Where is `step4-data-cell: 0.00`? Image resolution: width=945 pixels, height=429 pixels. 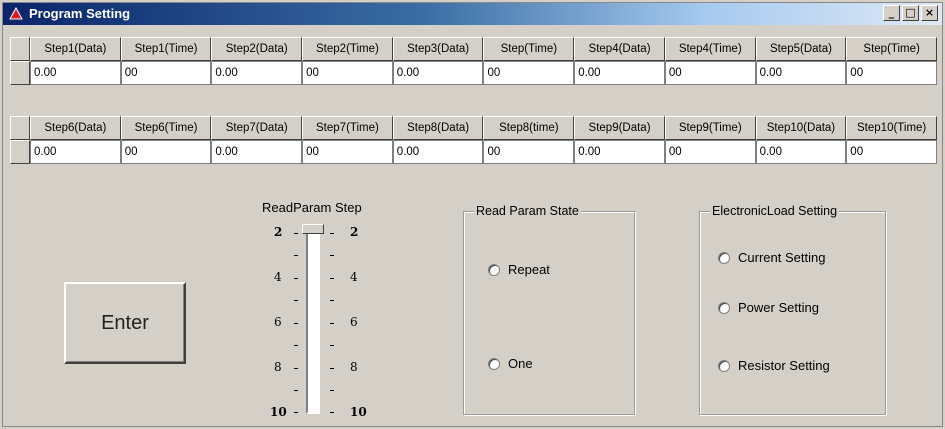
step4-data-cell: 0.00 is located at coordinates (619, 73).